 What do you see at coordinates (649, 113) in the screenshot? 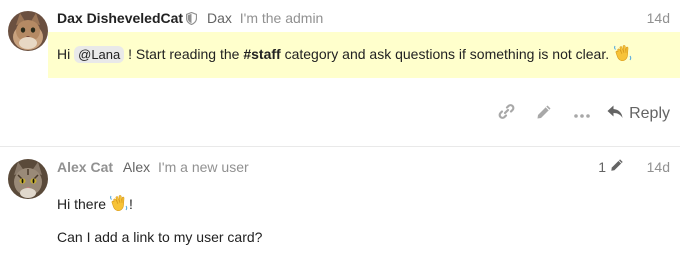
I see `reply-label: Reply` at bounding box center [649, 113].